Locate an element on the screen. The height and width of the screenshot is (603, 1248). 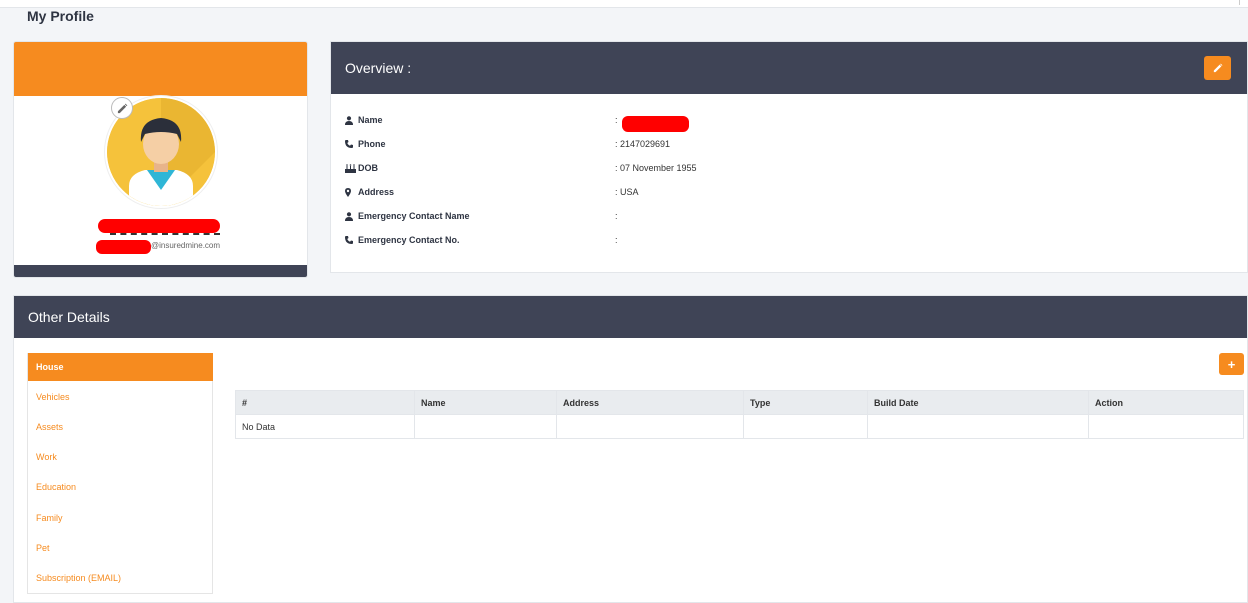
table-row: No Data is located at coordinates (739, 426).